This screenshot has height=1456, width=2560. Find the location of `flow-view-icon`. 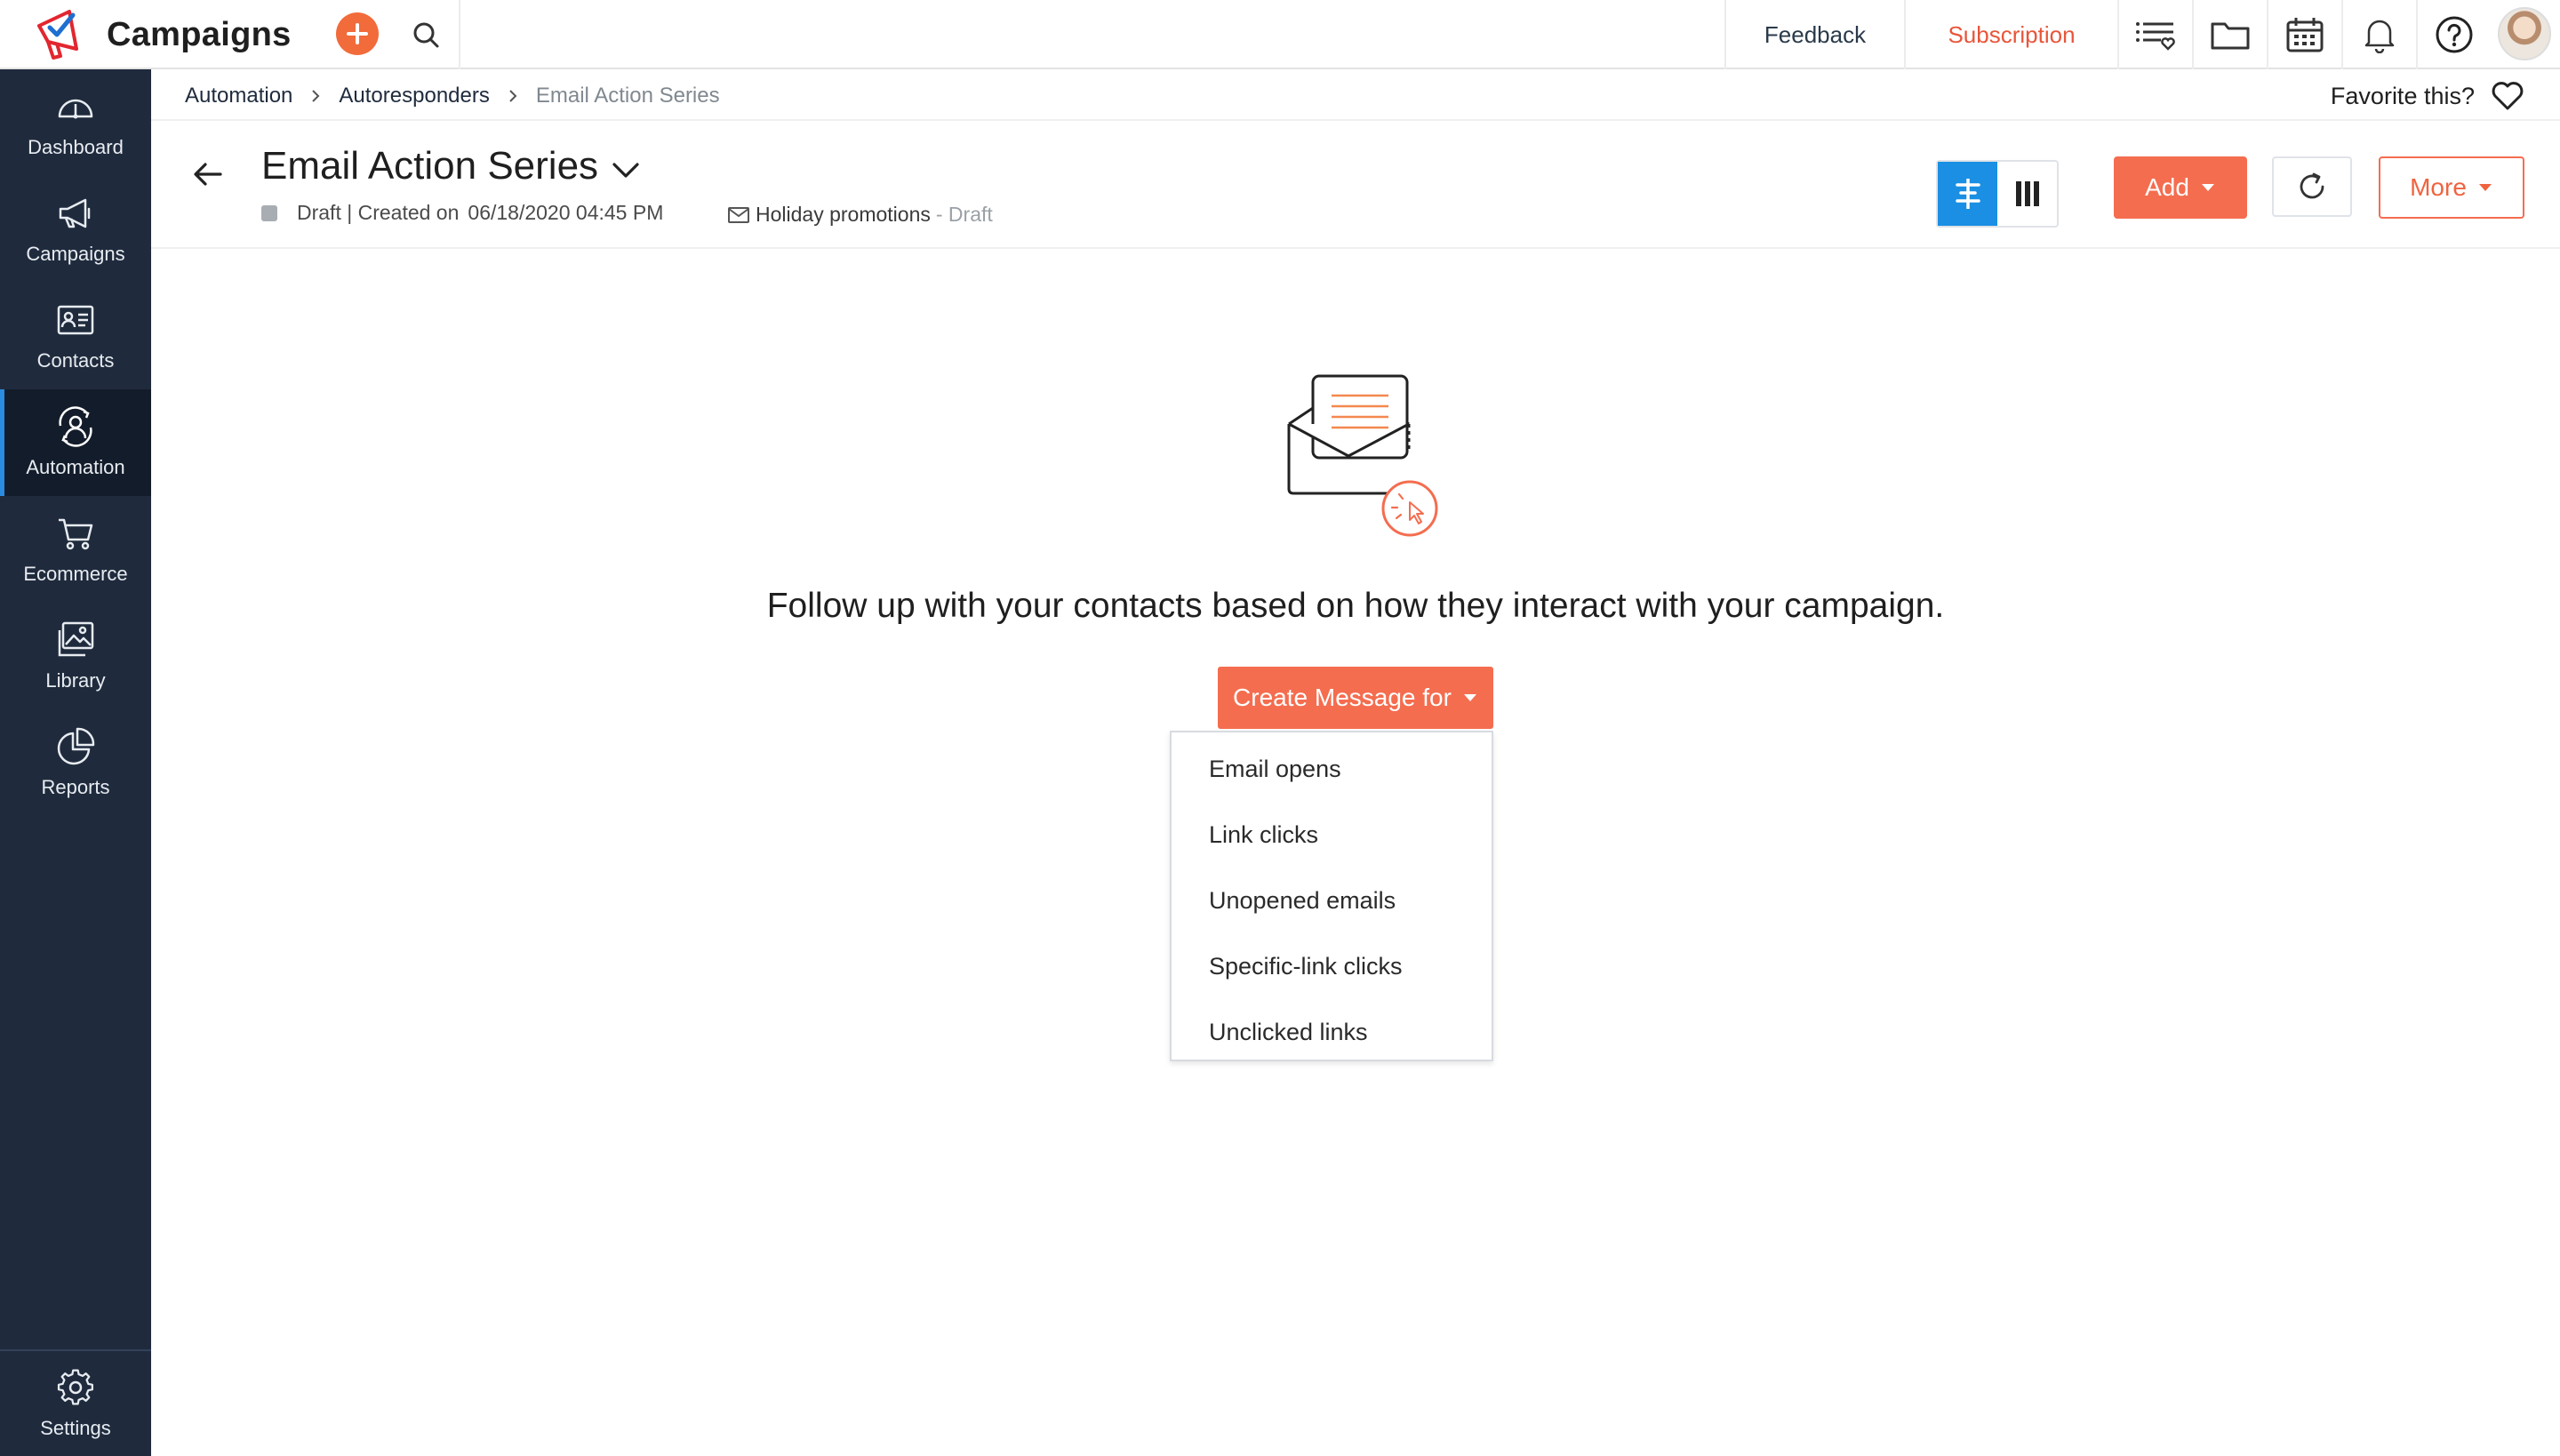

flow-view-icon is located at coordinates (1967, 194).